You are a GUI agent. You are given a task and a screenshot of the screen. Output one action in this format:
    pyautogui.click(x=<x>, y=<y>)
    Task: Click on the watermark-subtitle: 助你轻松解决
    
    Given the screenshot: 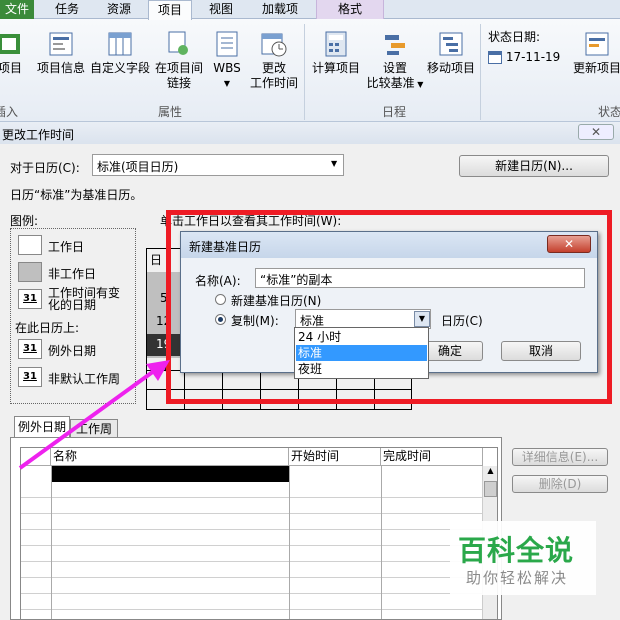 What is the action you would take?
    pyautogui.click(x=517, y=578)
    